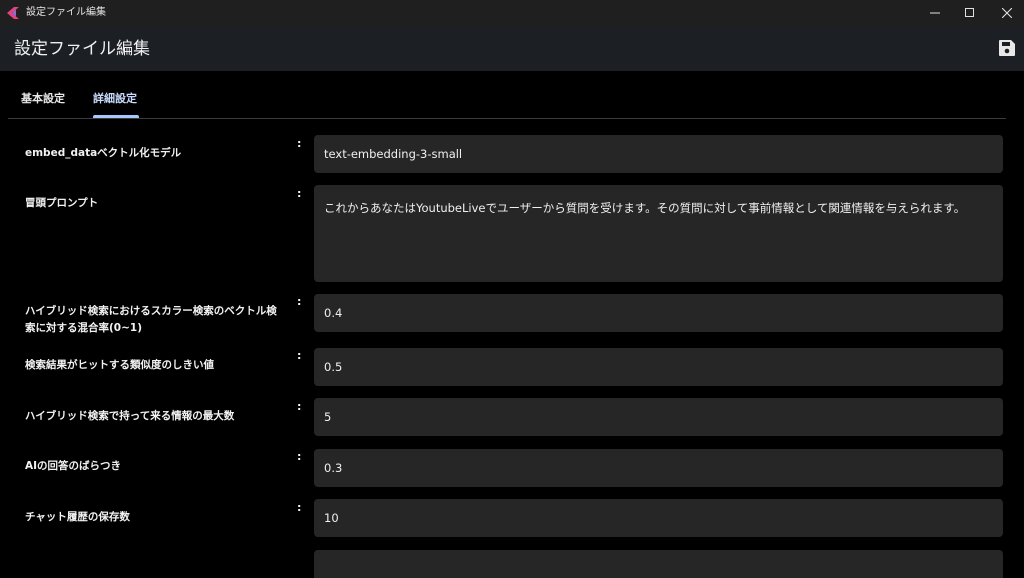  I want to click on hybrid-mix-ratio-input: 0.4, so click(658, 313).